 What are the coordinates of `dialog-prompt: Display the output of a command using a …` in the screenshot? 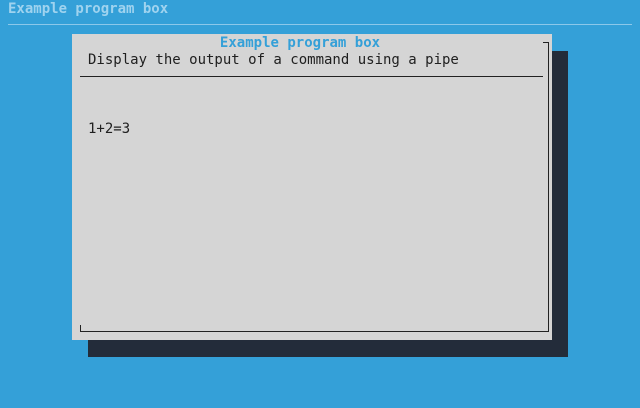 It's located at (273, 60).